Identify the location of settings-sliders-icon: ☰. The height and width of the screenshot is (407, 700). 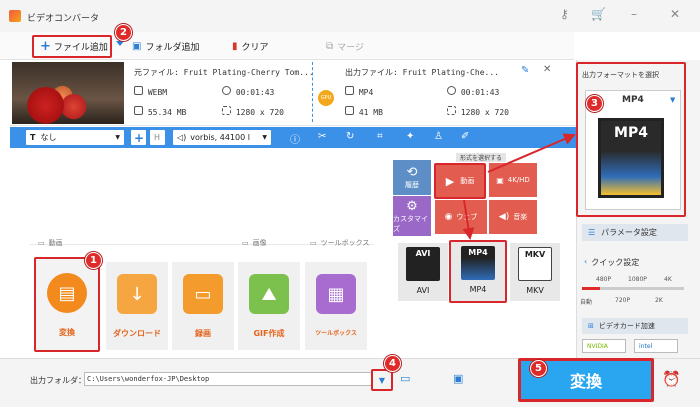
(592, 232).